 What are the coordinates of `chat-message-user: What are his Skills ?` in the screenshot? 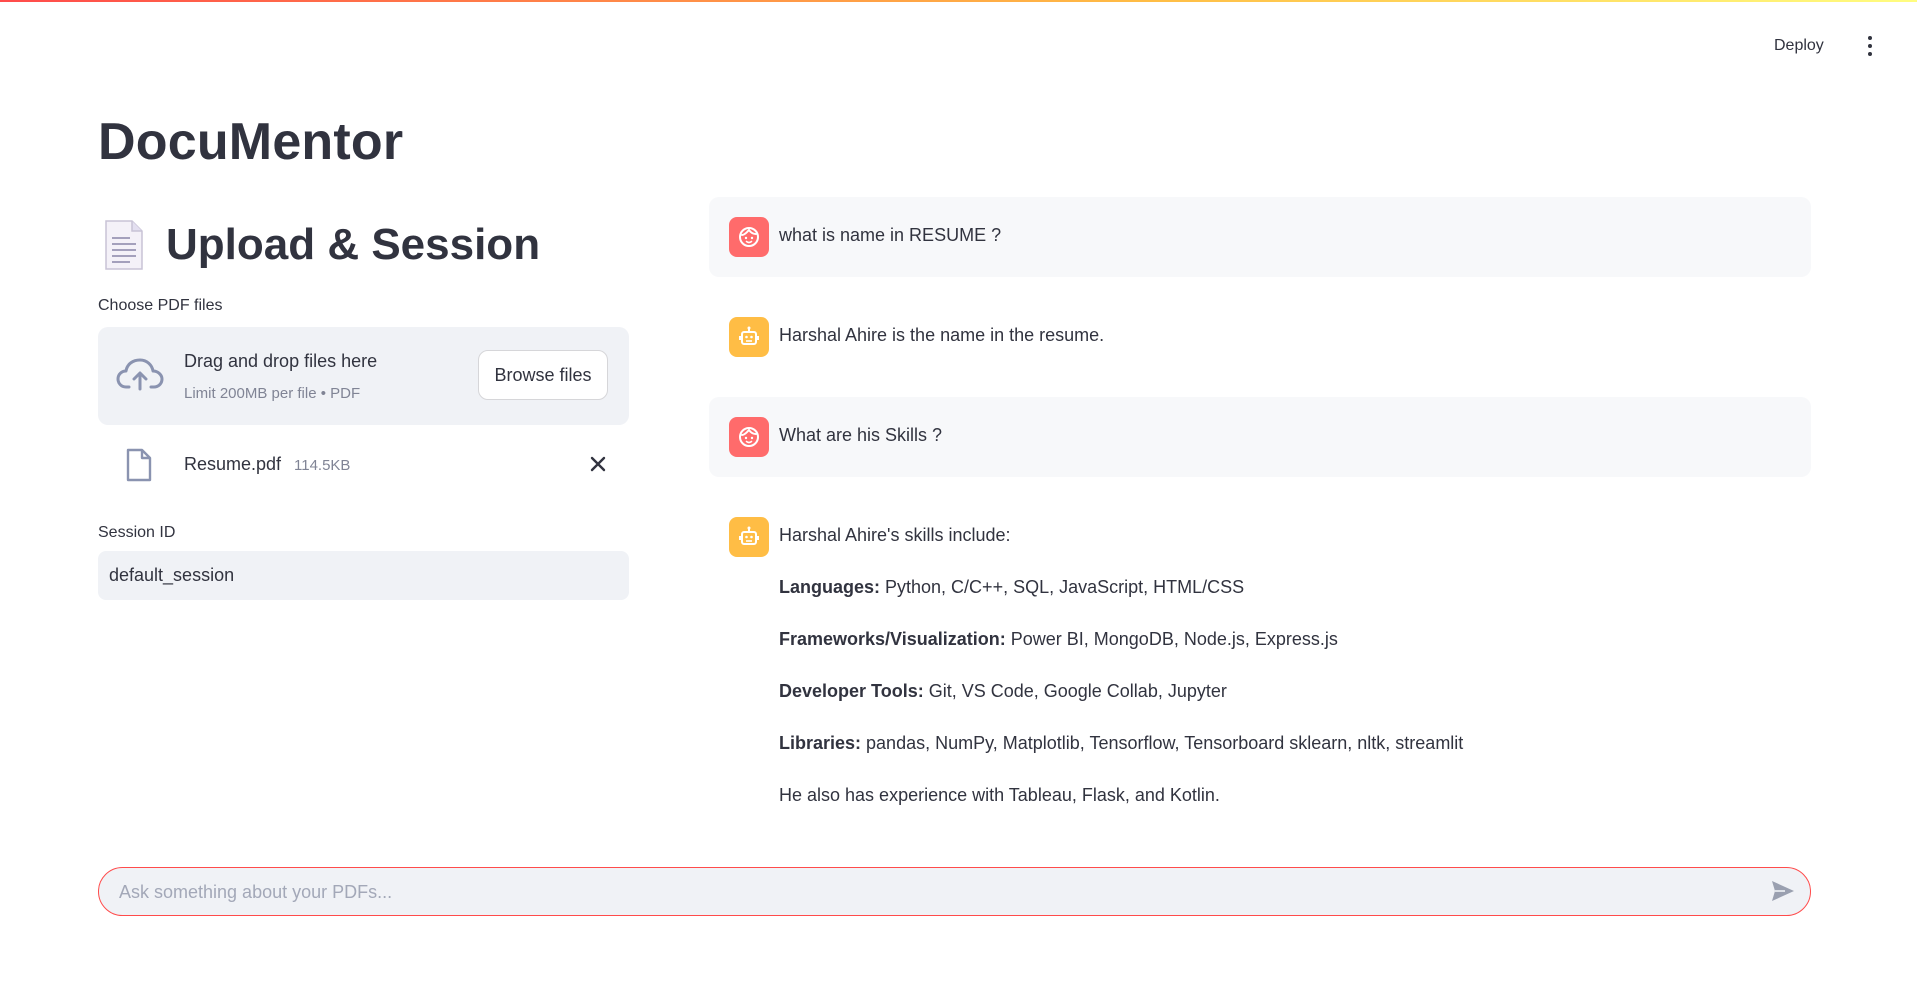 It's located at (1260, 437).